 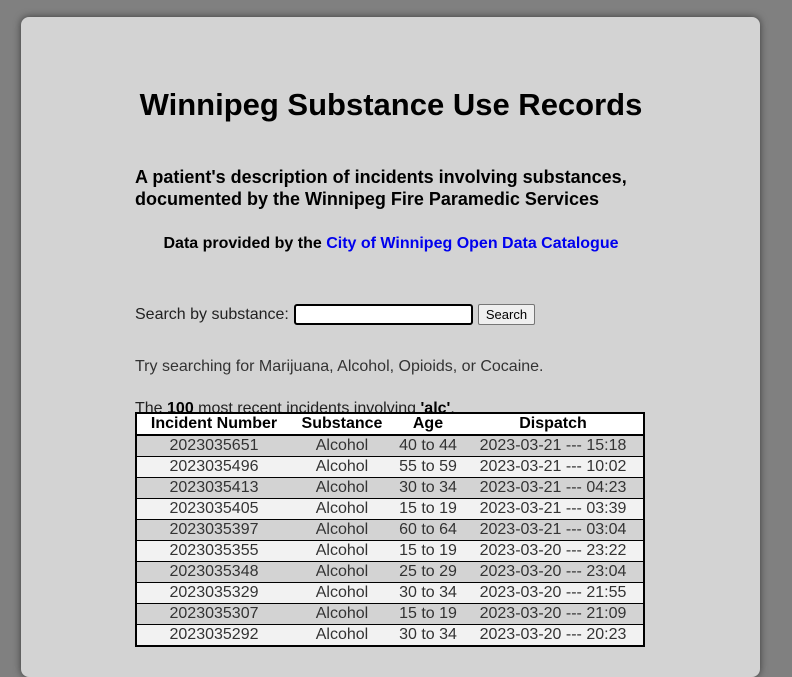 What do you see at coordinates (553, 488) in the screenshot?
I see `cell-dispatch: 2023-03-21 --- 04:23` at bounding box center [553, 488].